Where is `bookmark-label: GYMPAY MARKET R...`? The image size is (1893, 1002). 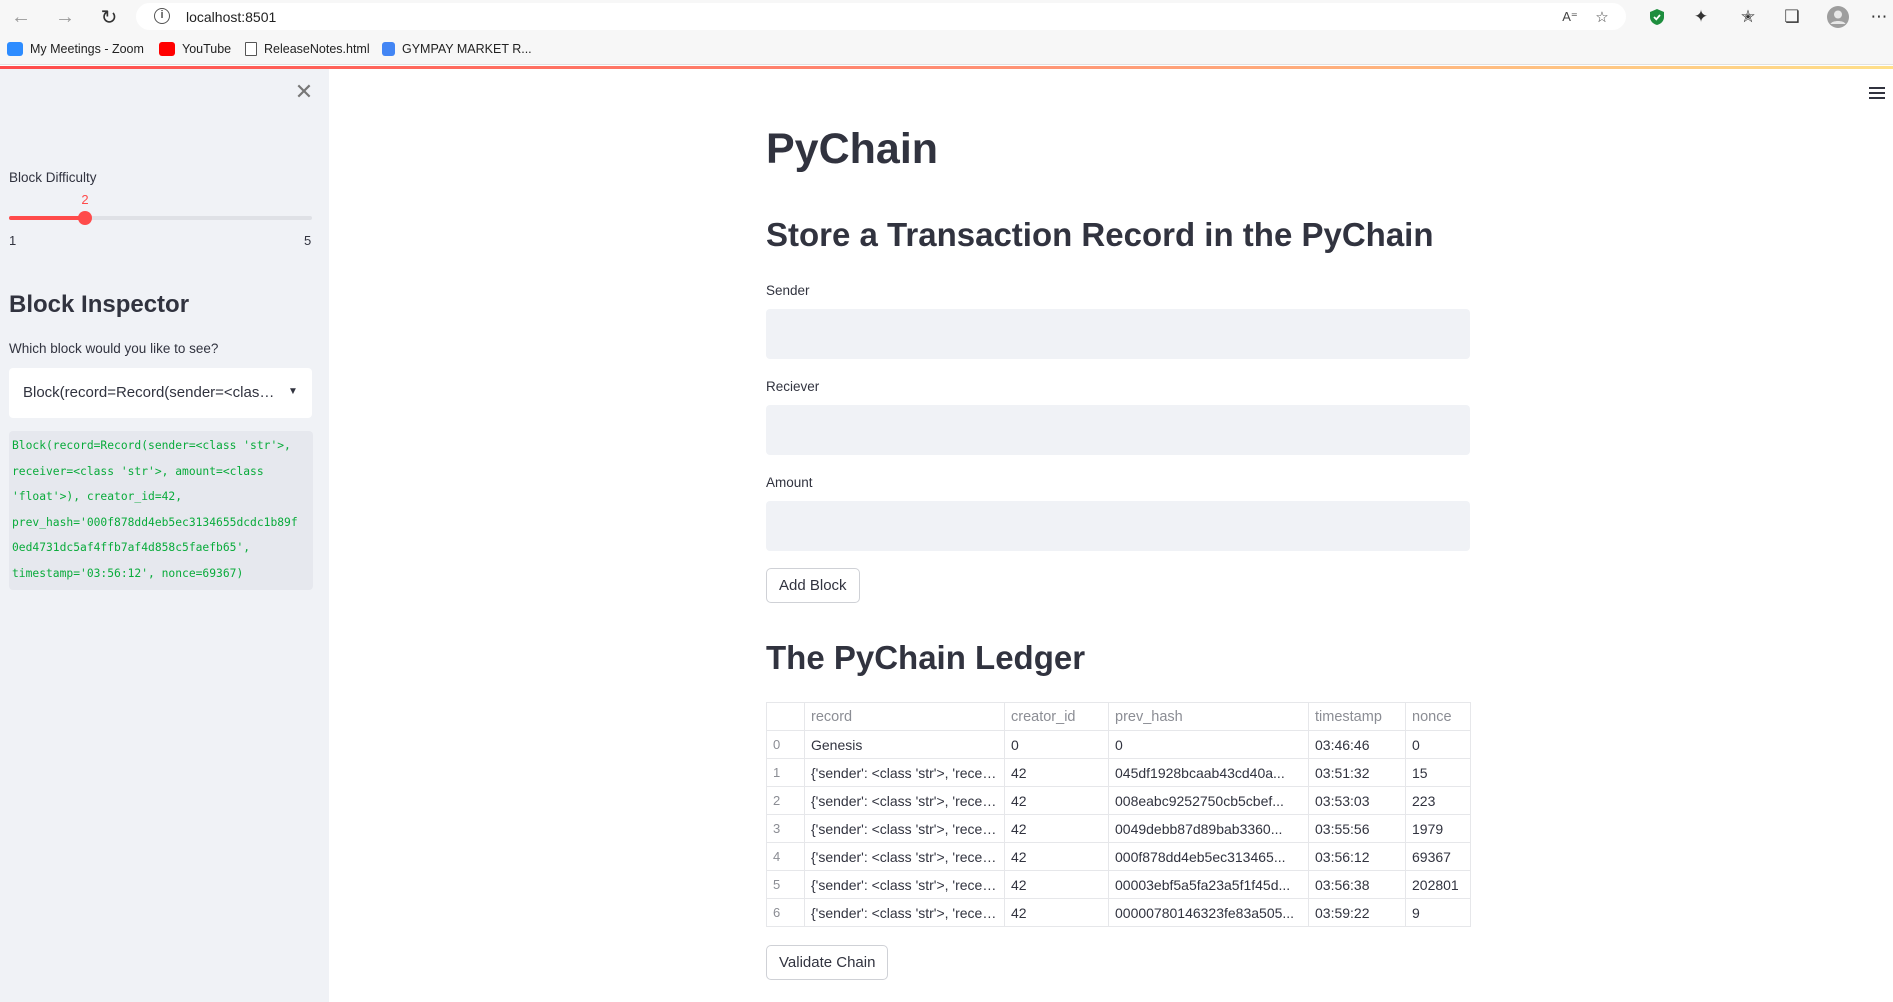
bookmark-label: GYMPAY MARKET R... is located at coordinates (467, 49).